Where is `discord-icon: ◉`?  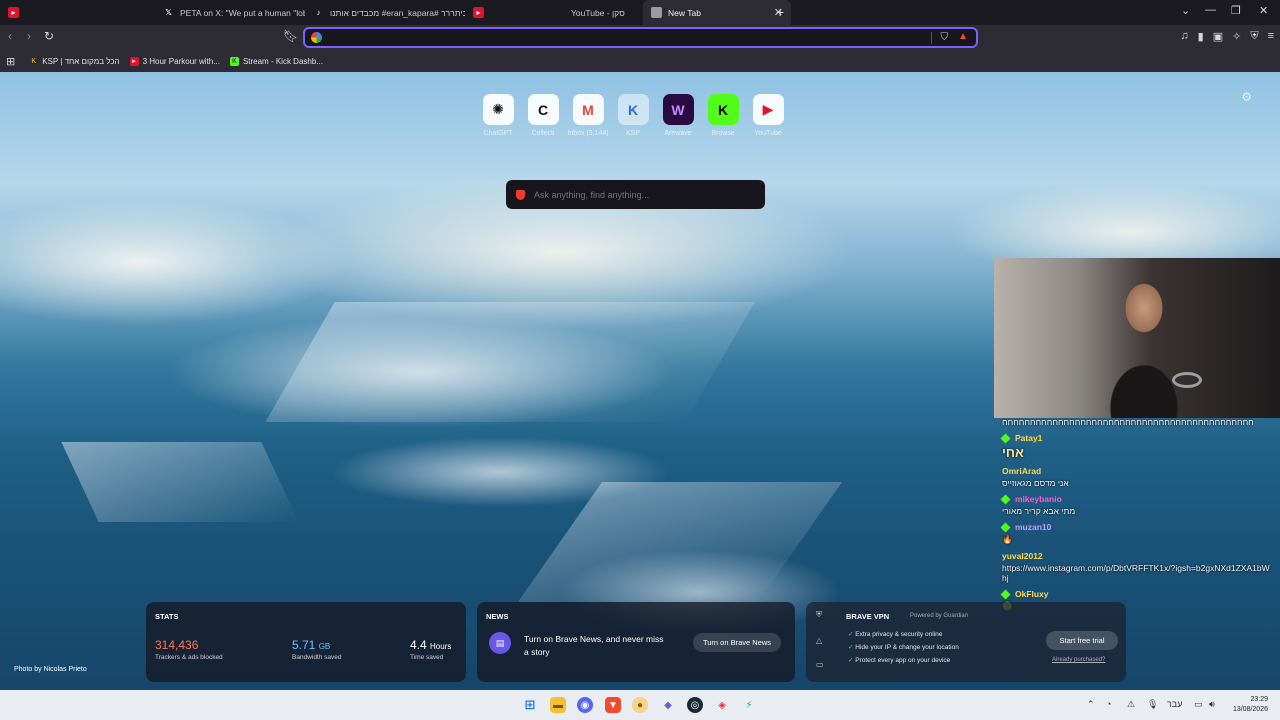 discord-icon: ◉ is located at coordinates (585, 705).